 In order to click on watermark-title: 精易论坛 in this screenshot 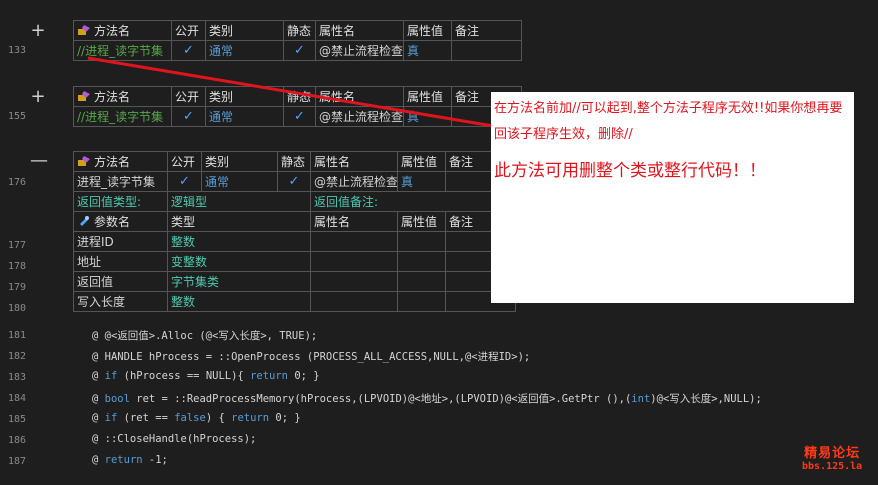, I will do `click(832, 453)`.